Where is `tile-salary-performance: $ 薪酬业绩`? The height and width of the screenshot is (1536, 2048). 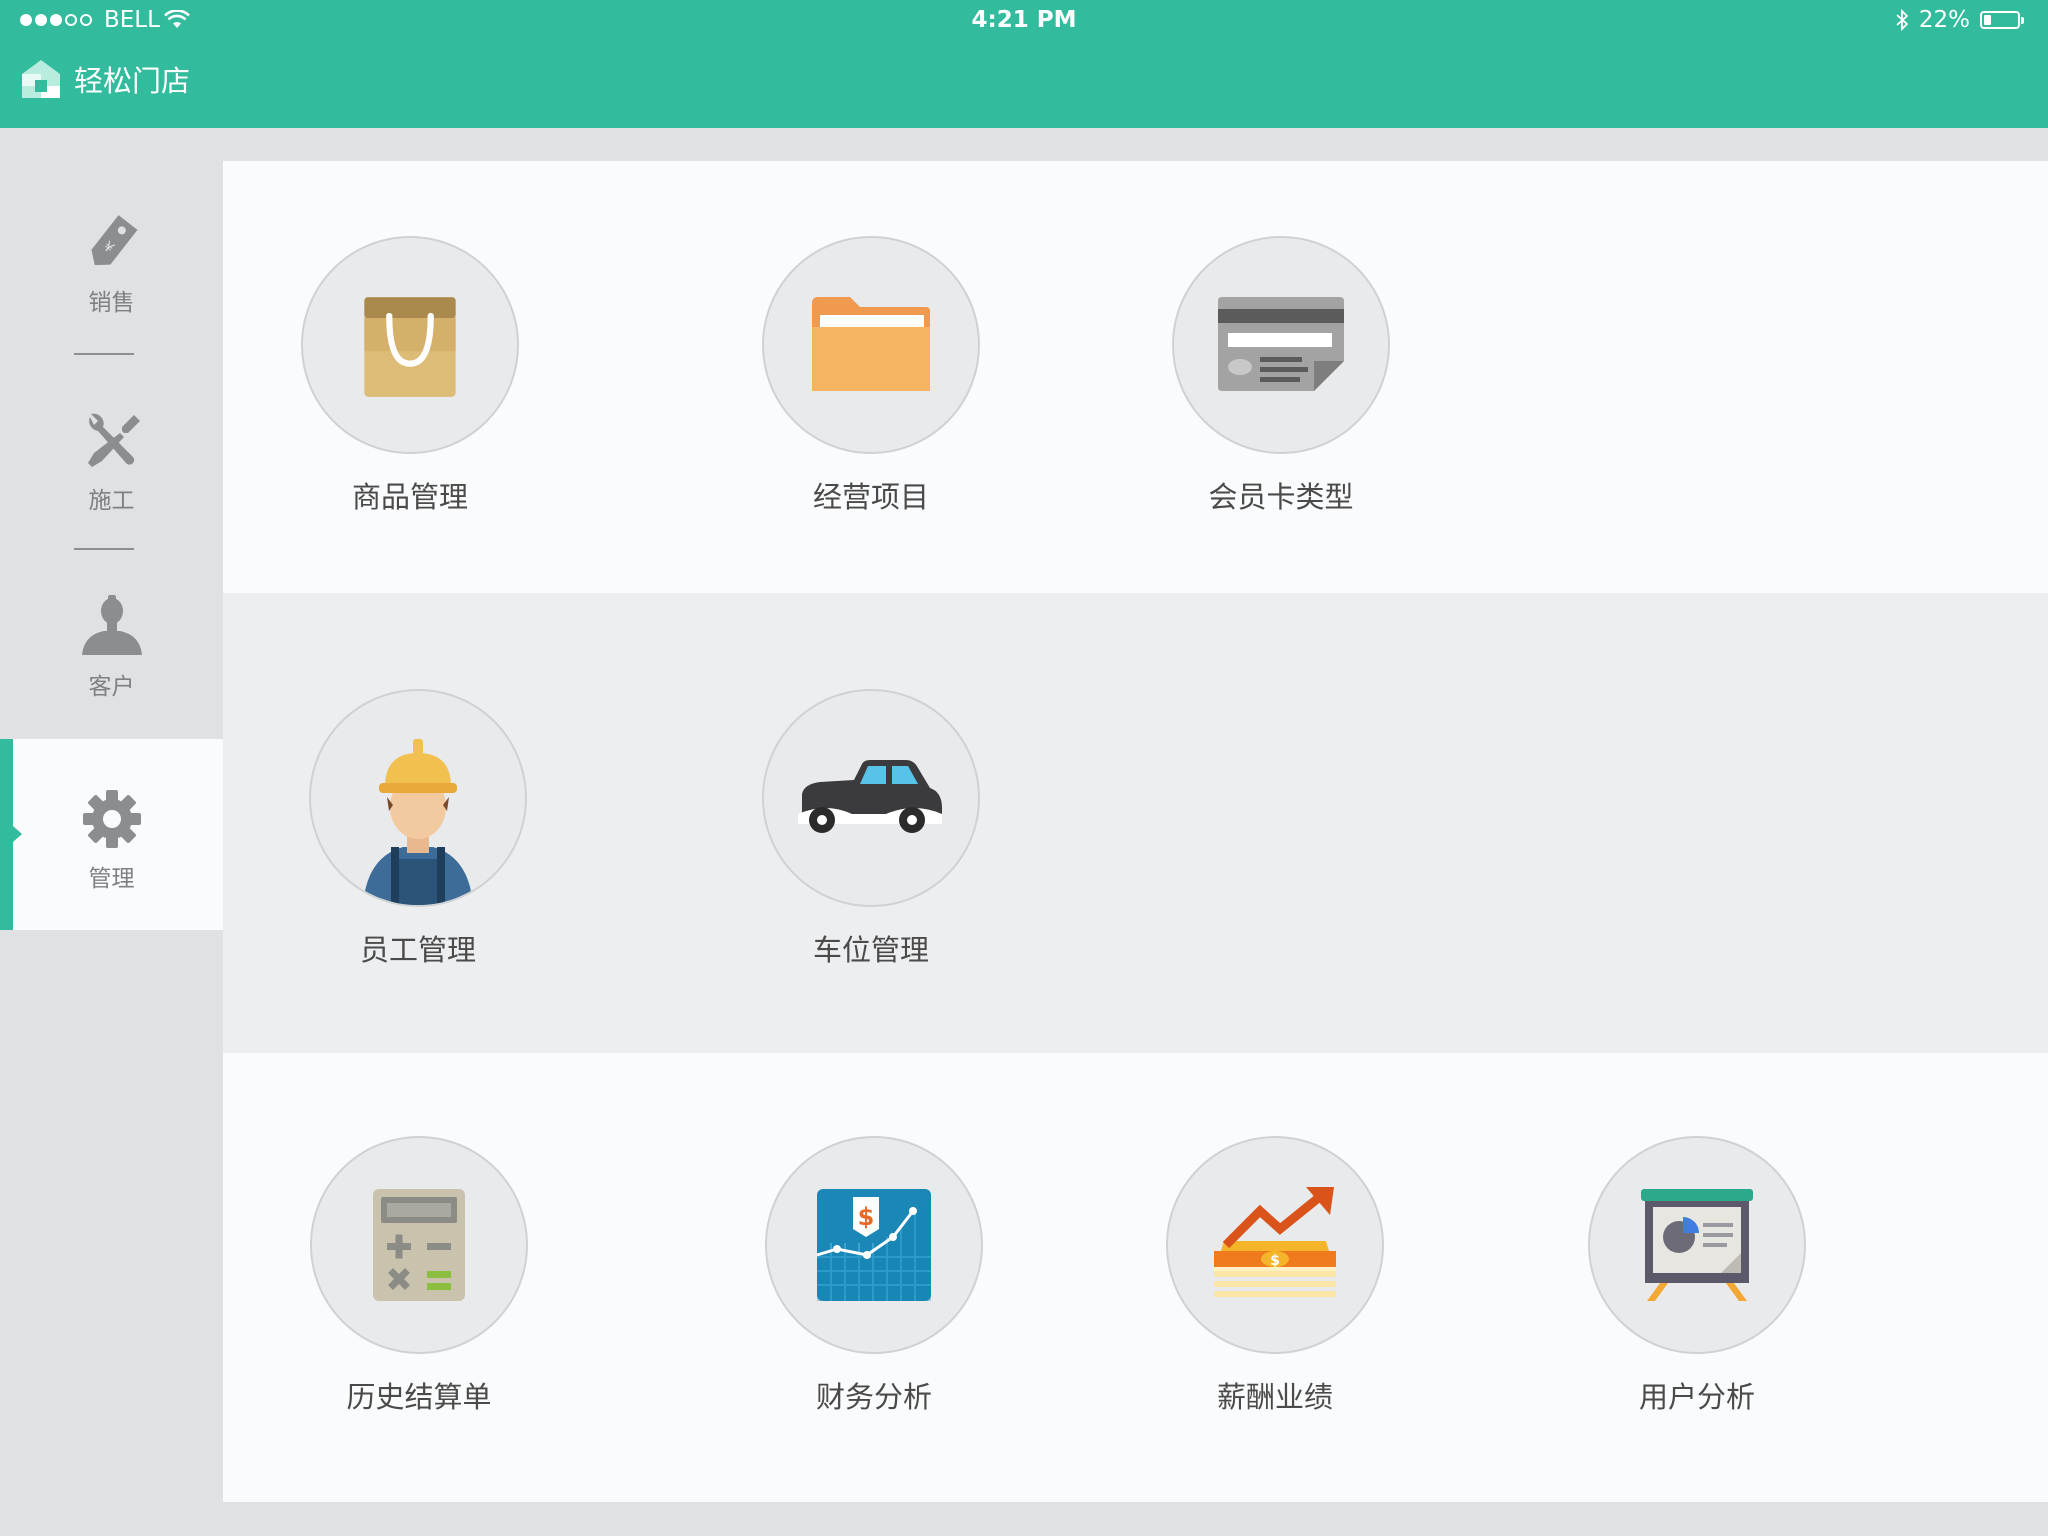
tile-salary-performance: $ 薪酬业绩 is located at coordinates (1275, 1276).